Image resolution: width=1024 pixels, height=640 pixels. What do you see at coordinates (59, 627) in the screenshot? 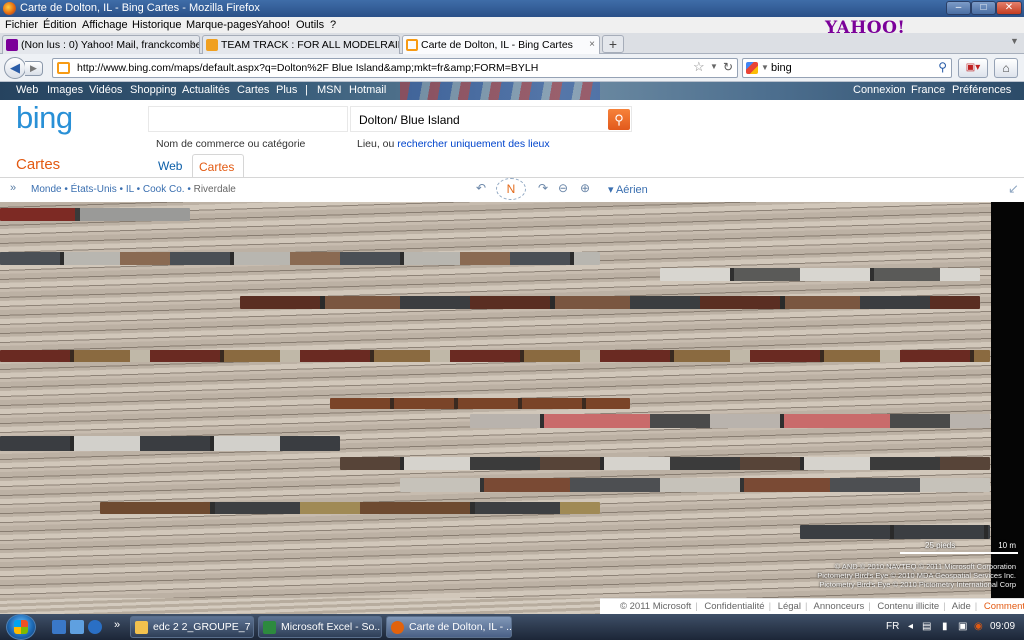
I see `show-desktop-icon` at bounding box center [59, 627].